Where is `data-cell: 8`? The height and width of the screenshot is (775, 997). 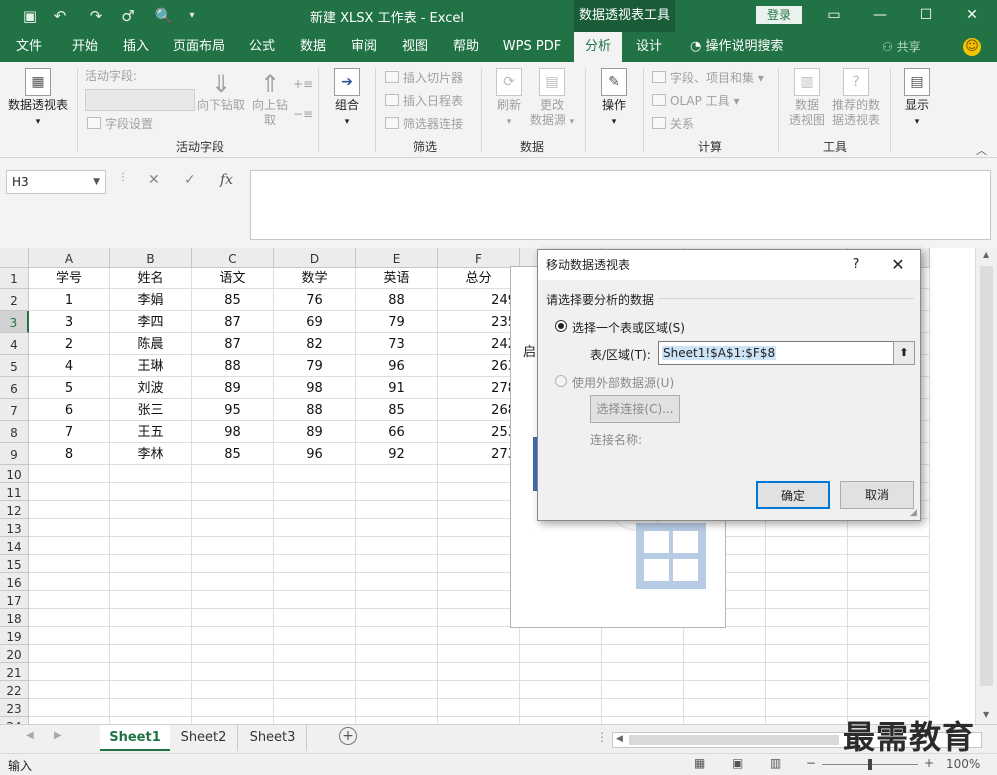
data-cell: 8 is located at coordinates (69, 454).